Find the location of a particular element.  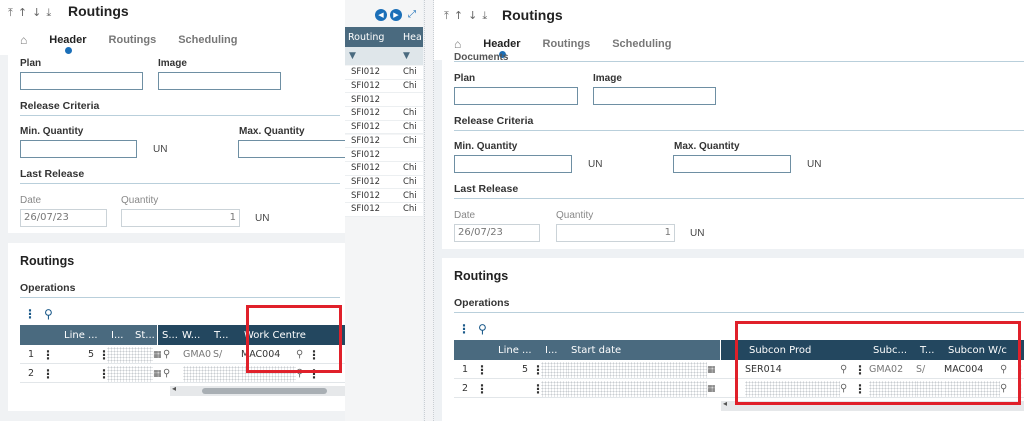

column-header: Hea is located at coordinates (413, 37).